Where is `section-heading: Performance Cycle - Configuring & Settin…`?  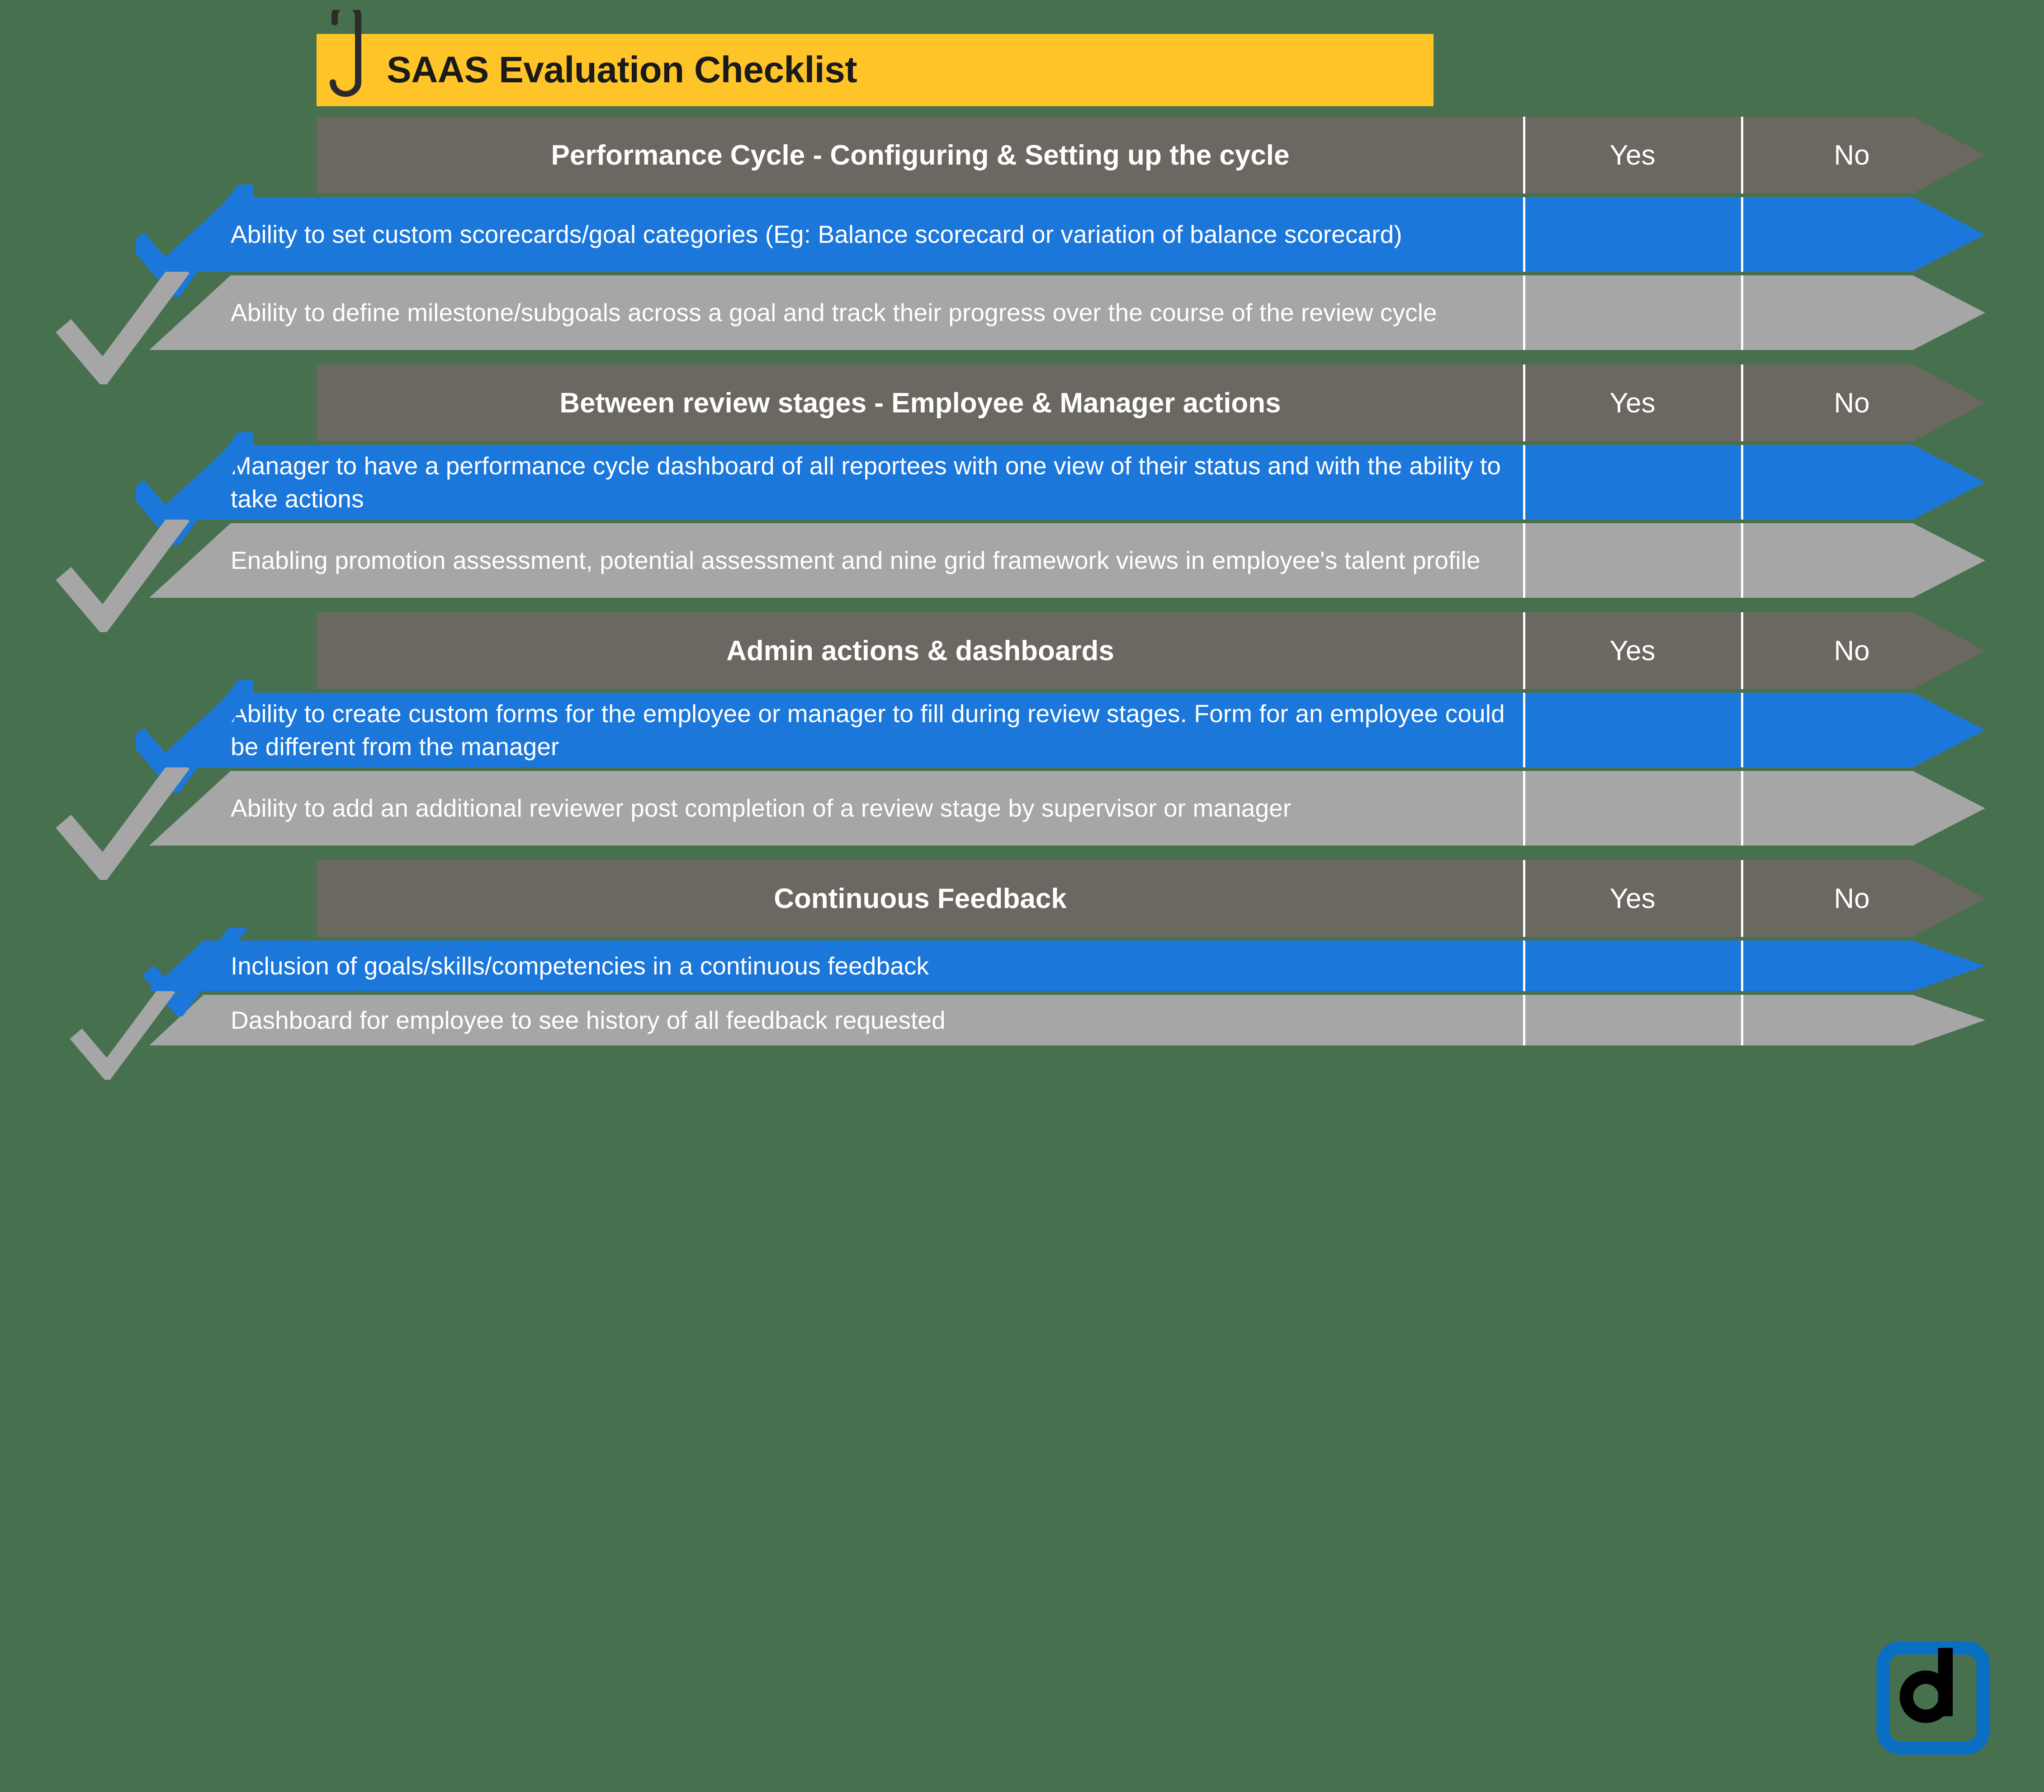
section-heading: Performance Cycle - Configuring & Settin… is located at coordinates (921, 155).